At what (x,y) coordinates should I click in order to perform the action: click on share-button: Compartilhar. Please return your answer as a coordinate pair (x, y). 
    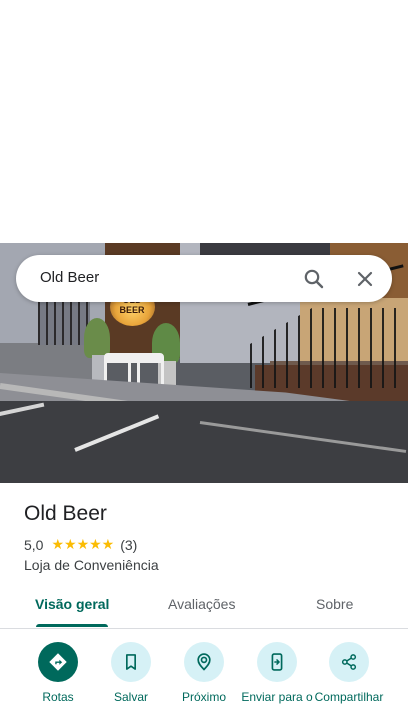
    Looking at the image, I should click on (349, 673).